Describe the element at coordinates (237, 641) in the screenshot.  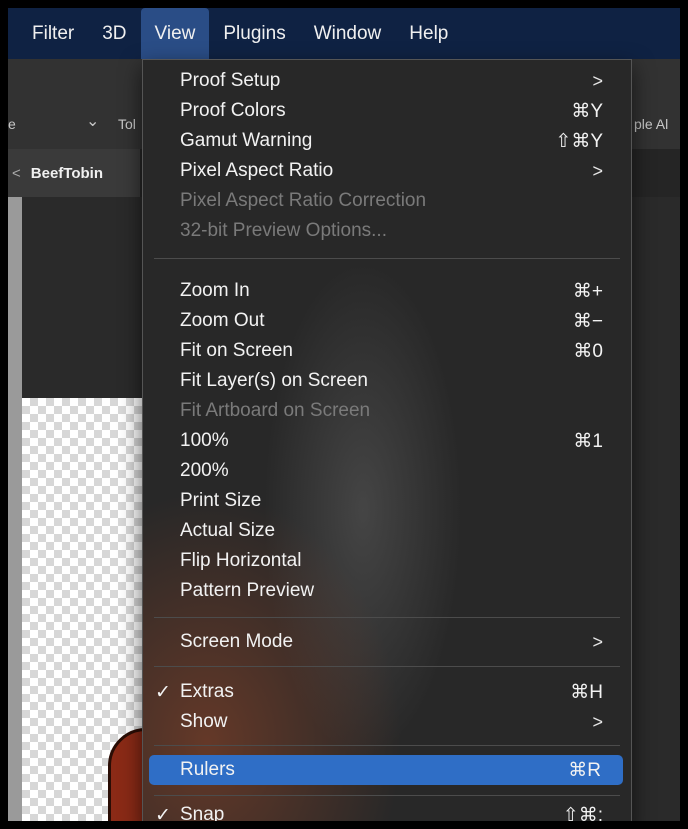
I see `menu-item-label: Screen Mode` at that location.